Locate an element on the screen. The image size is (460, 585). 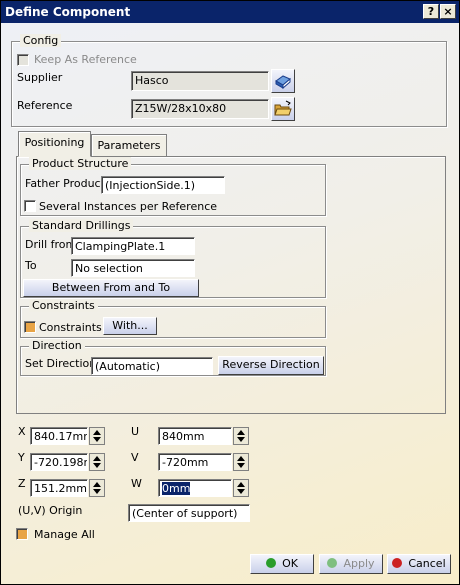
z-spinner is located at coordinates (97, 488).